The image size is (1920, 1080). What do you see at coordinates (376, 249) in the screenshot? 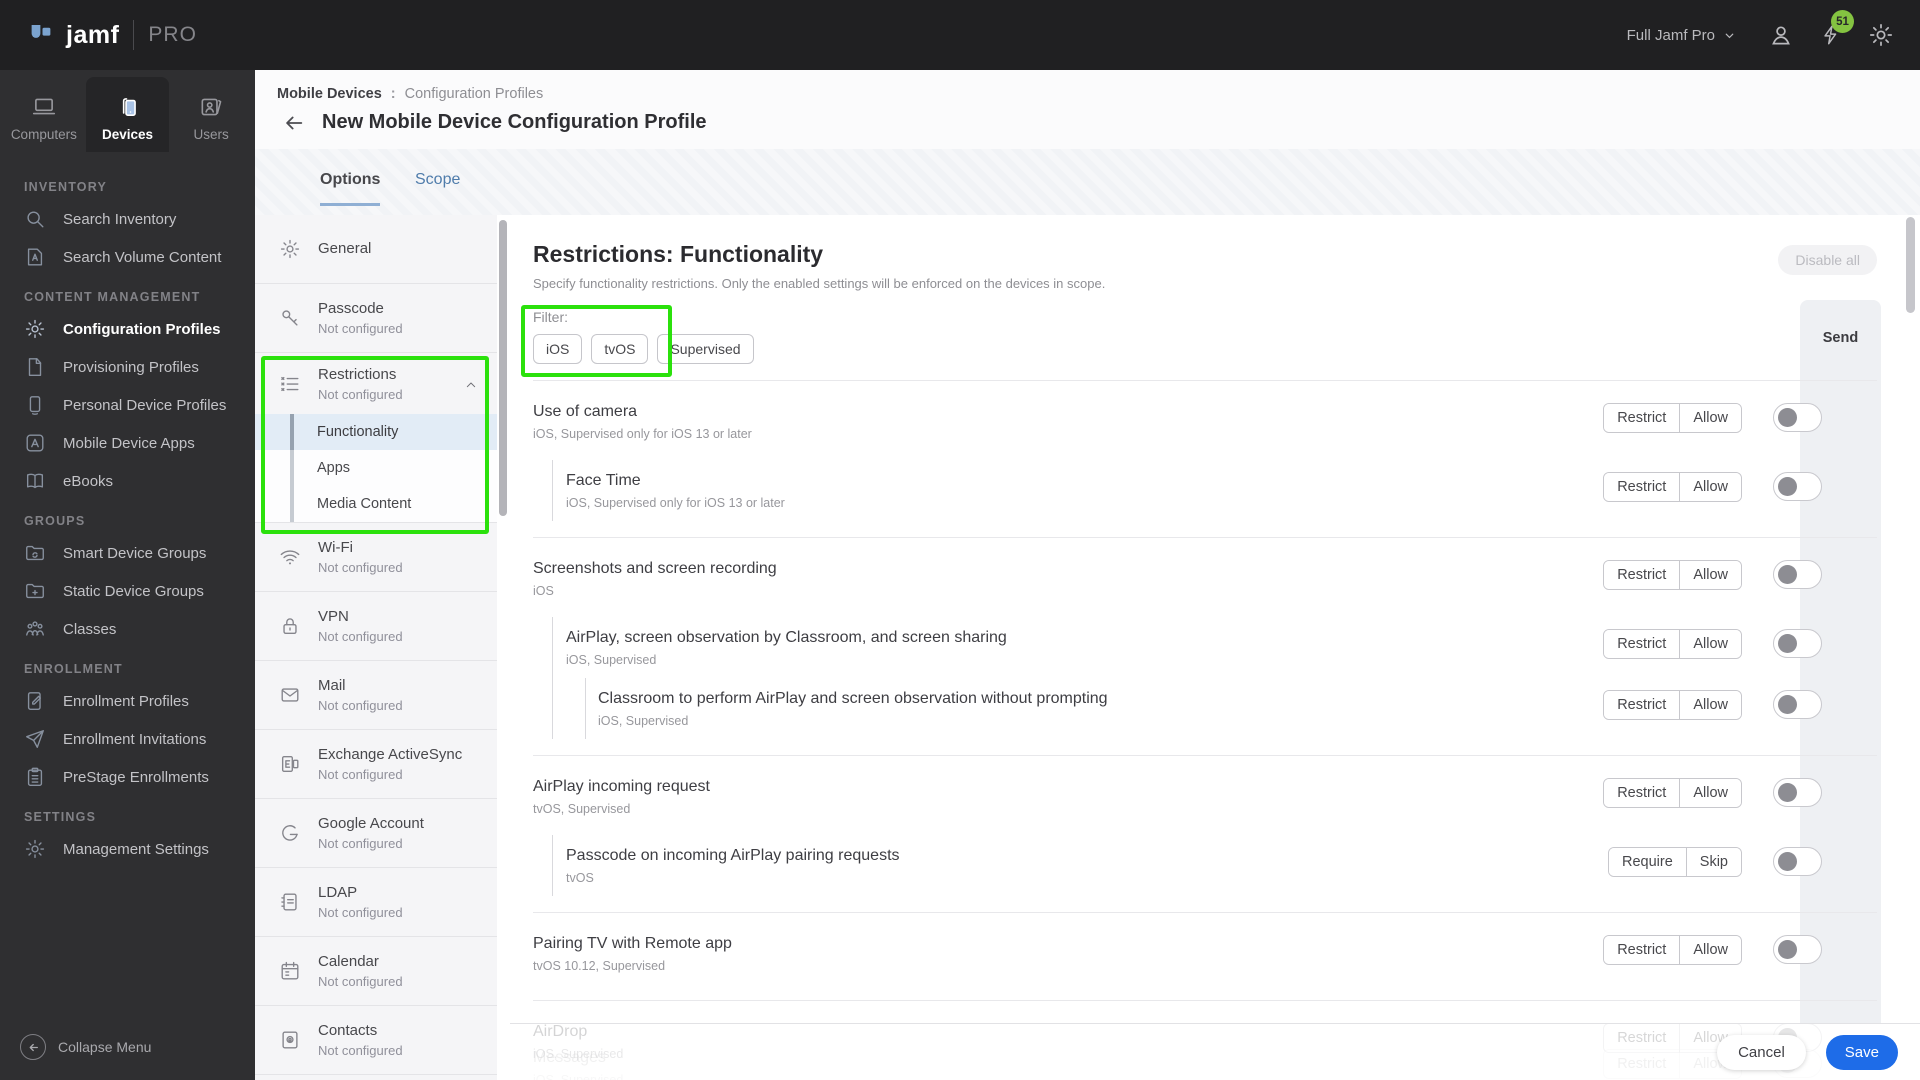
I see `payload-item-general: General` at bounding box center [376, 249].